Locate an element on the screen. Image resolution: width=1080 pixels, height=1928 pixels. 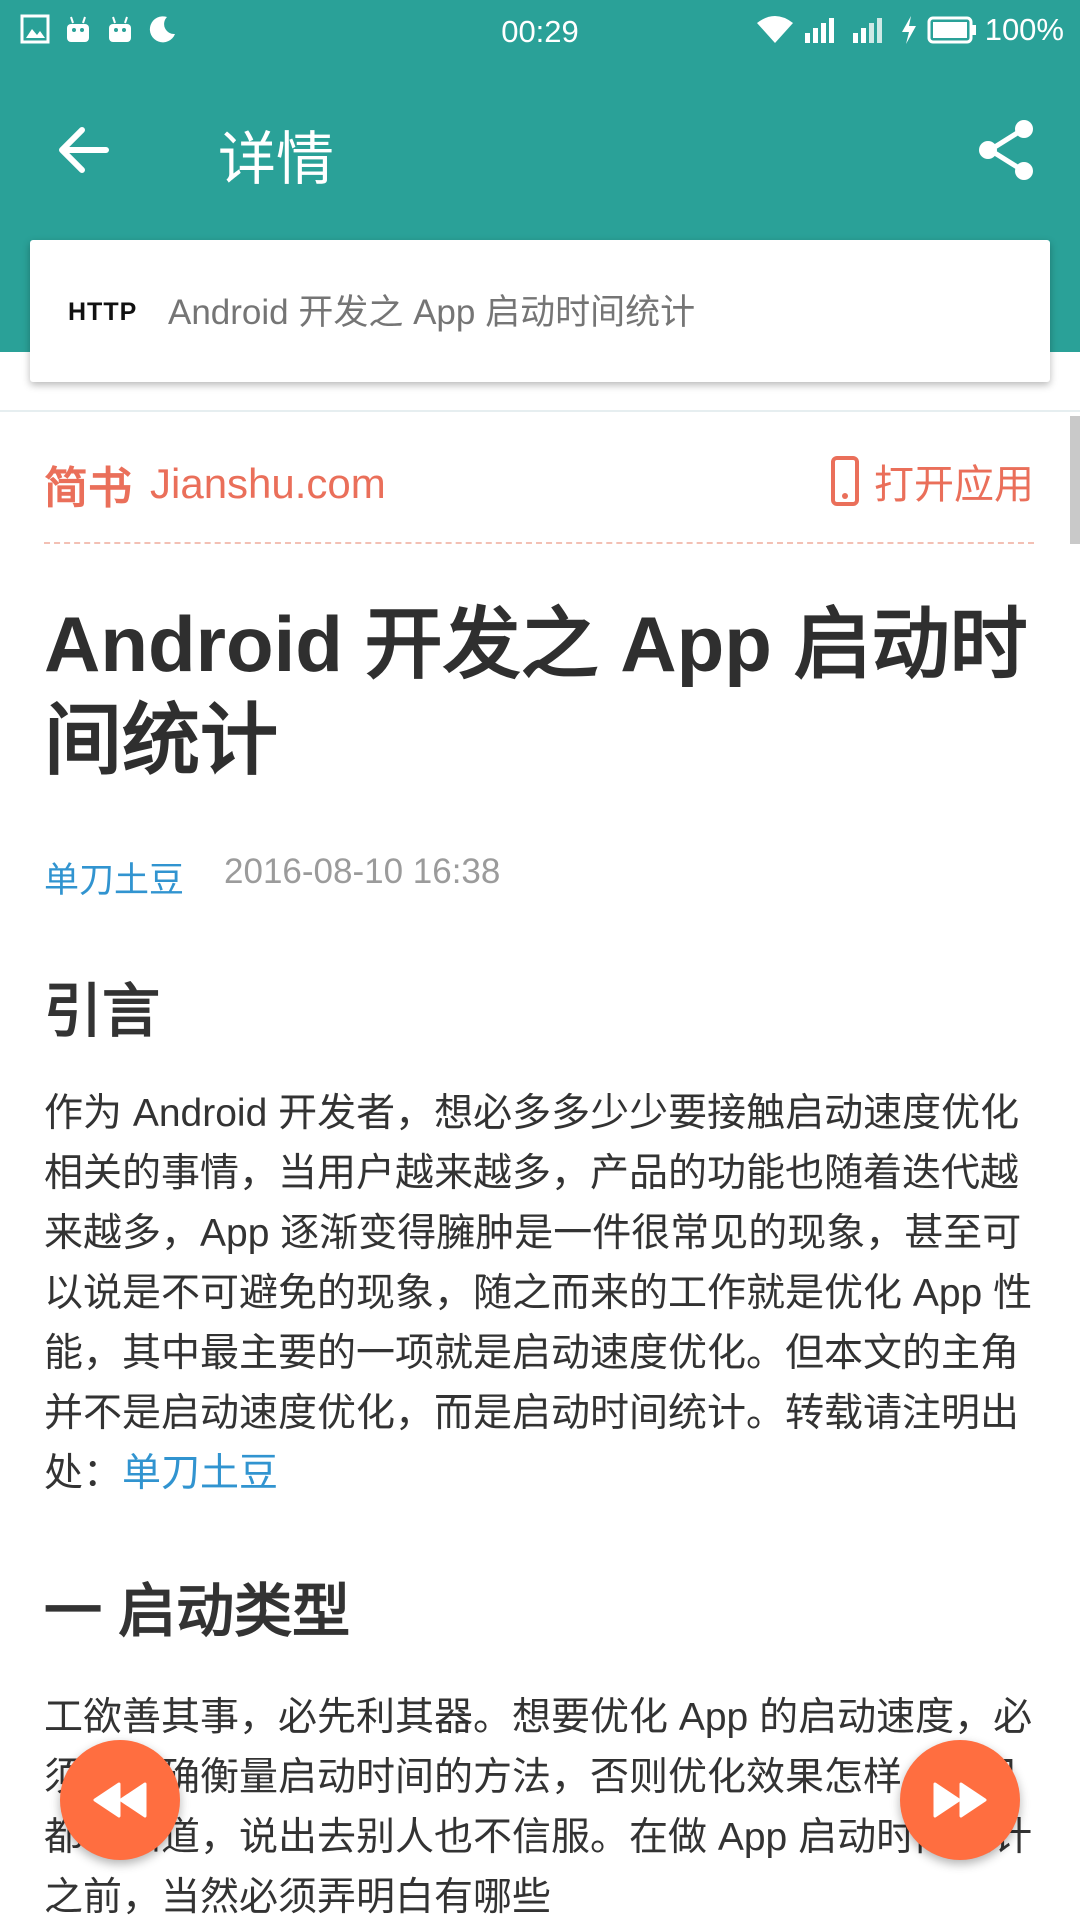
wifi-icon is located at coordinates (774, 29).